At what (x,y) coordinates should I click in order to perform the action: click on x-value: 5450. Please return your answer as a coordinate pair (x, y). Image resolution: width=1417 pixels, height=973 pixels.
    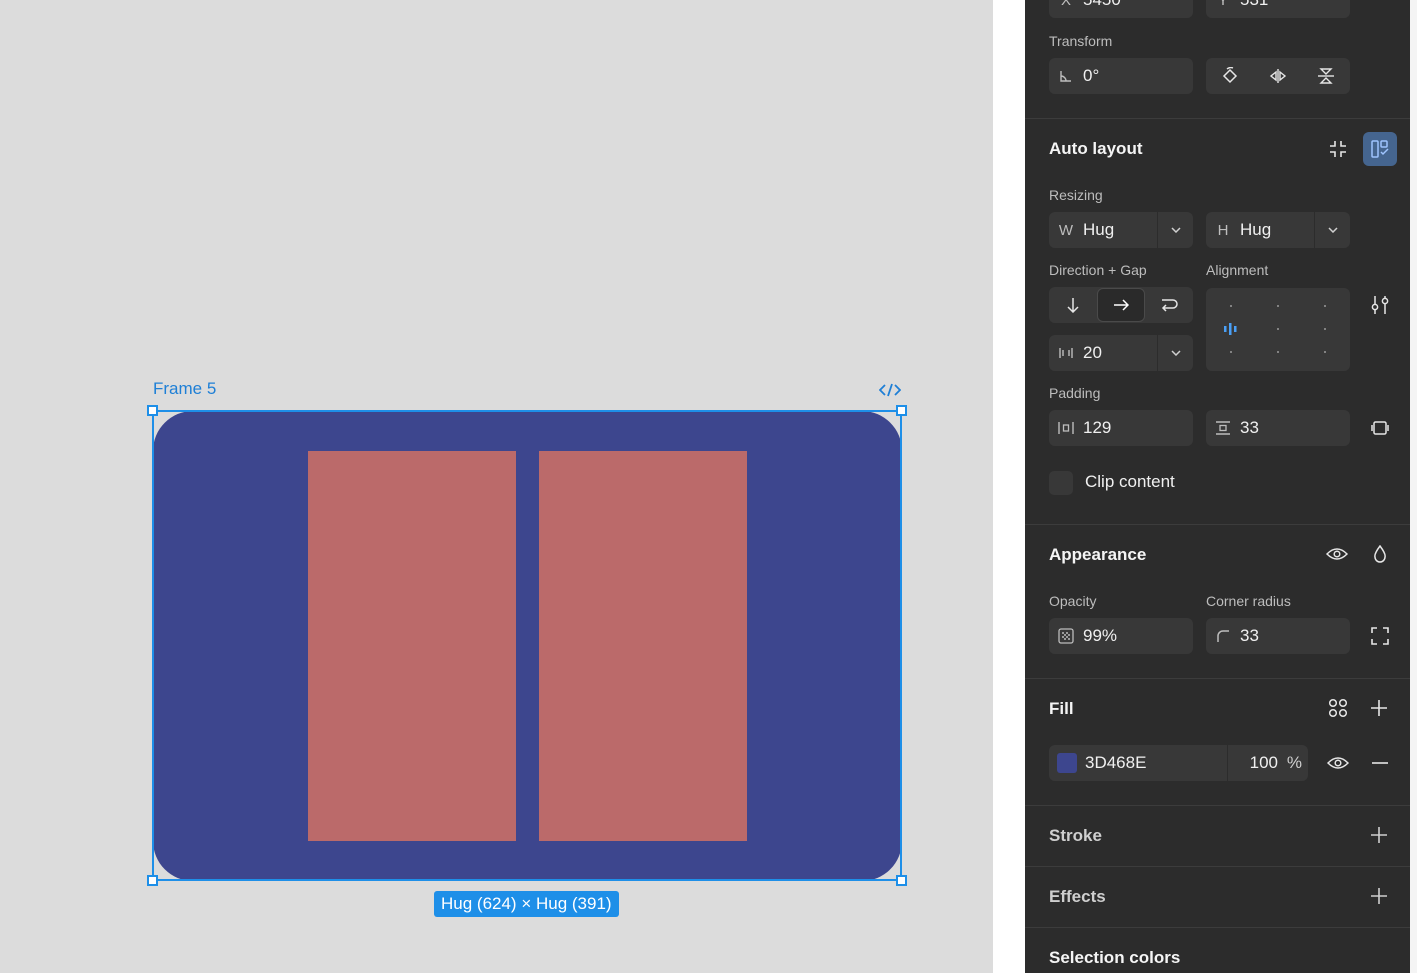
    Looking at the image, I should click on (1138, 5).